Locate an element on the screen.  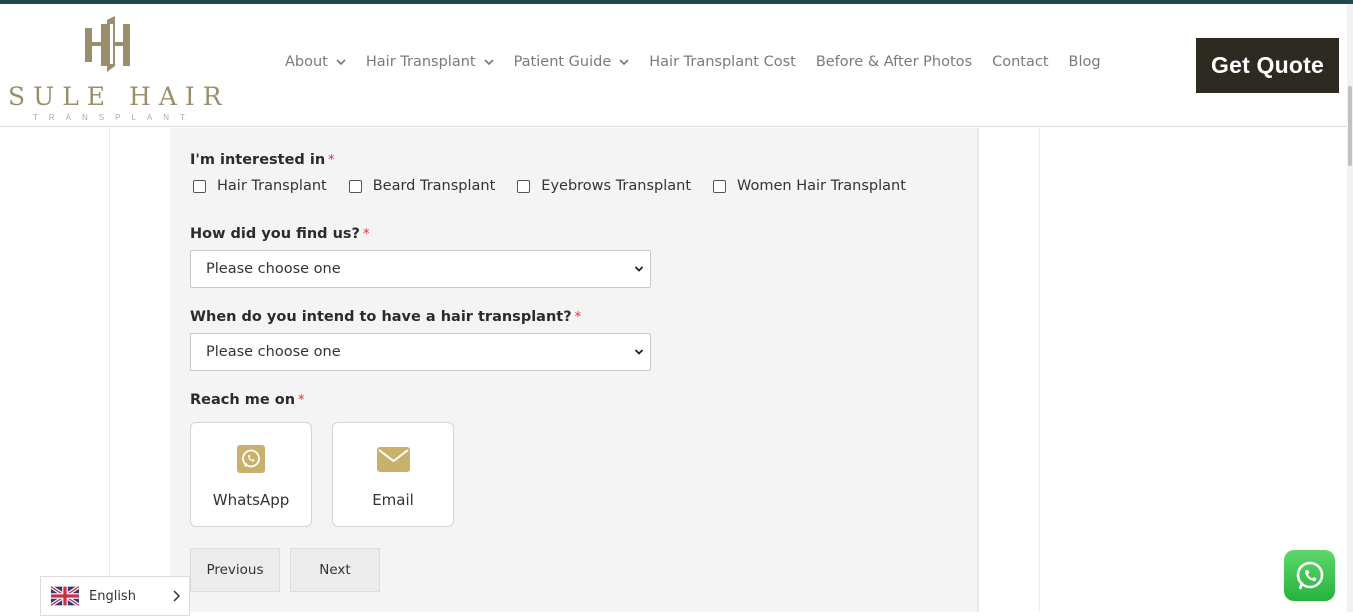
language-switcher: English is located at coordinates (115, 596).